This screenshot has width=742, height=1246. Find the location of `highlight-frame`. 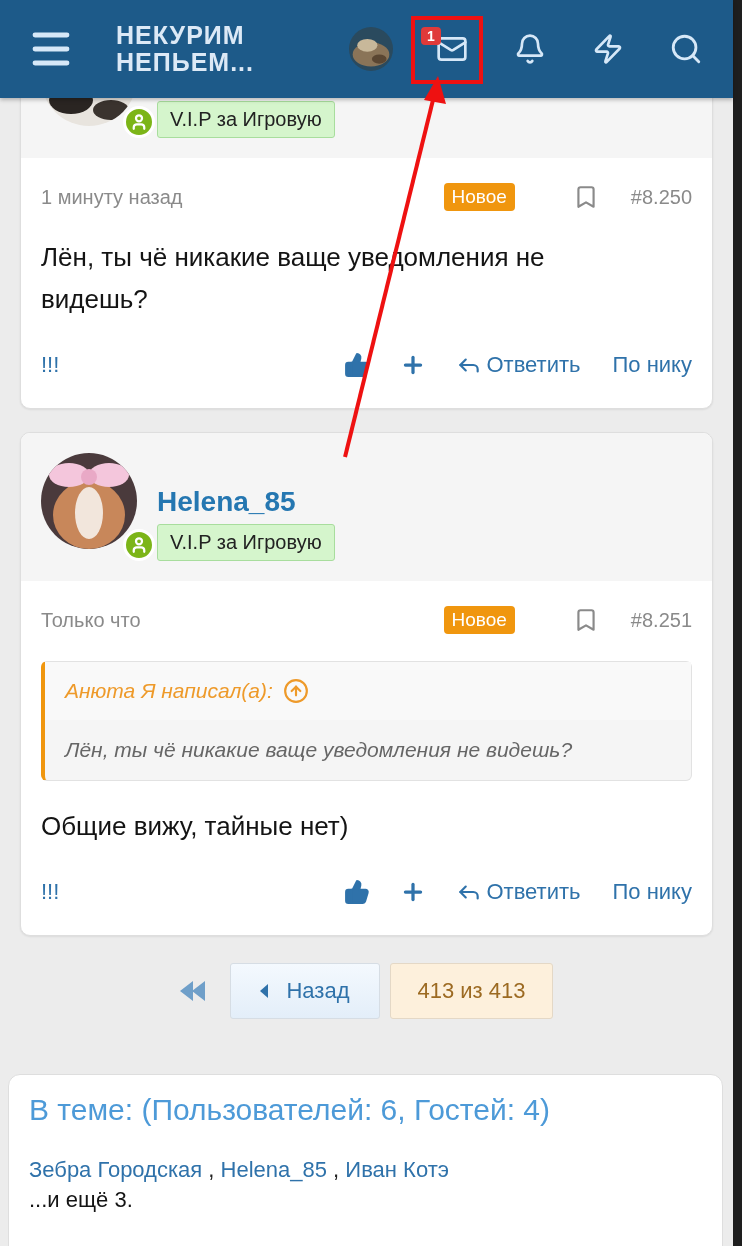

highlight-frame is located at coordinates (447, 50).